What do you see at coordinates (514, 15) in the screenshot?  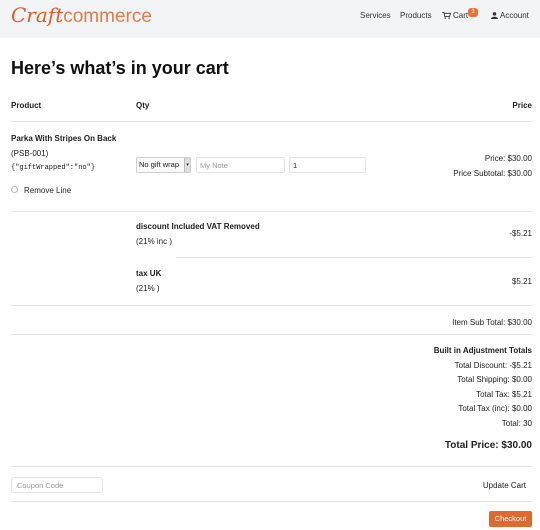 I see `nav-account-label: Account` at bounding box center [514, 15].